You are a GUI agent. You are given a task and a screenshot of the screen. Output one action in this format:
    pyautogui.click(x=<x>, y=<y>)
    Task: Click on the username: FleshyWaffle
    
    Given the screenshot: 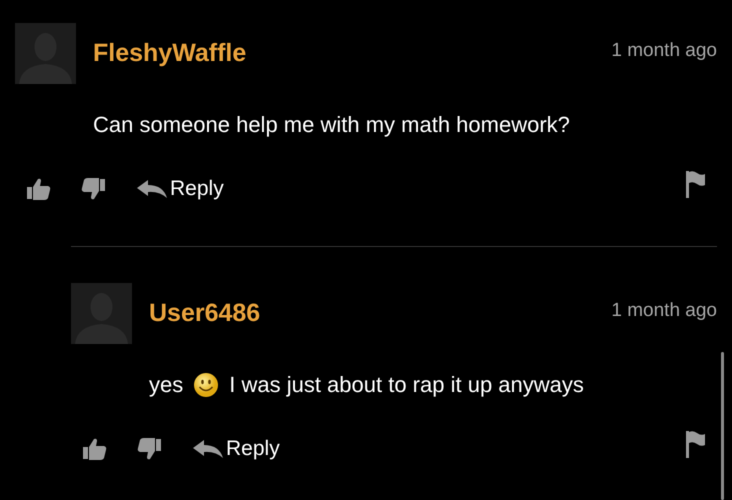 What is the action you would take?
    pyautogui.click(x=169, y=53)
    